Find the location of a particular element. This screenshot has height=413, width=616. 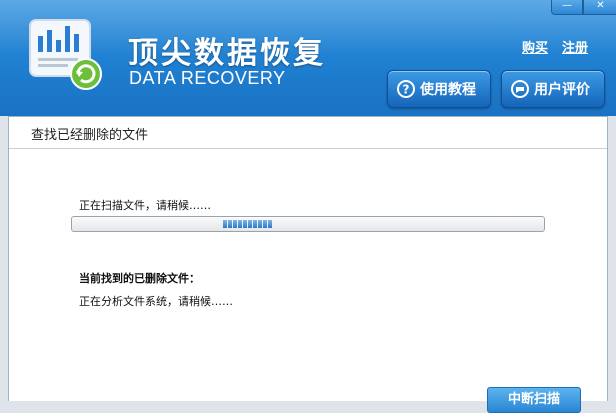

minimize-icon: — is located at coordinates (567, 5).